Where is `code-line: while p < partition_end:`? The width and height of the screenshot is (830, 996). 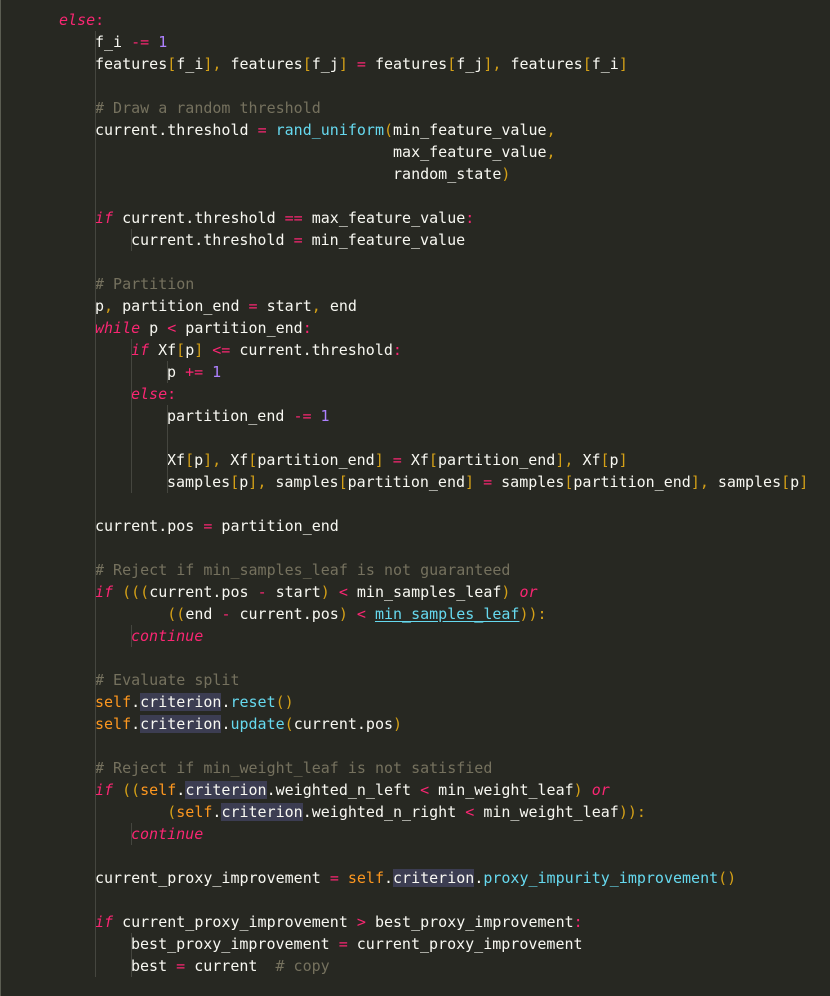 code-line: while p < partition_end: is located at coordinates (203, 328).